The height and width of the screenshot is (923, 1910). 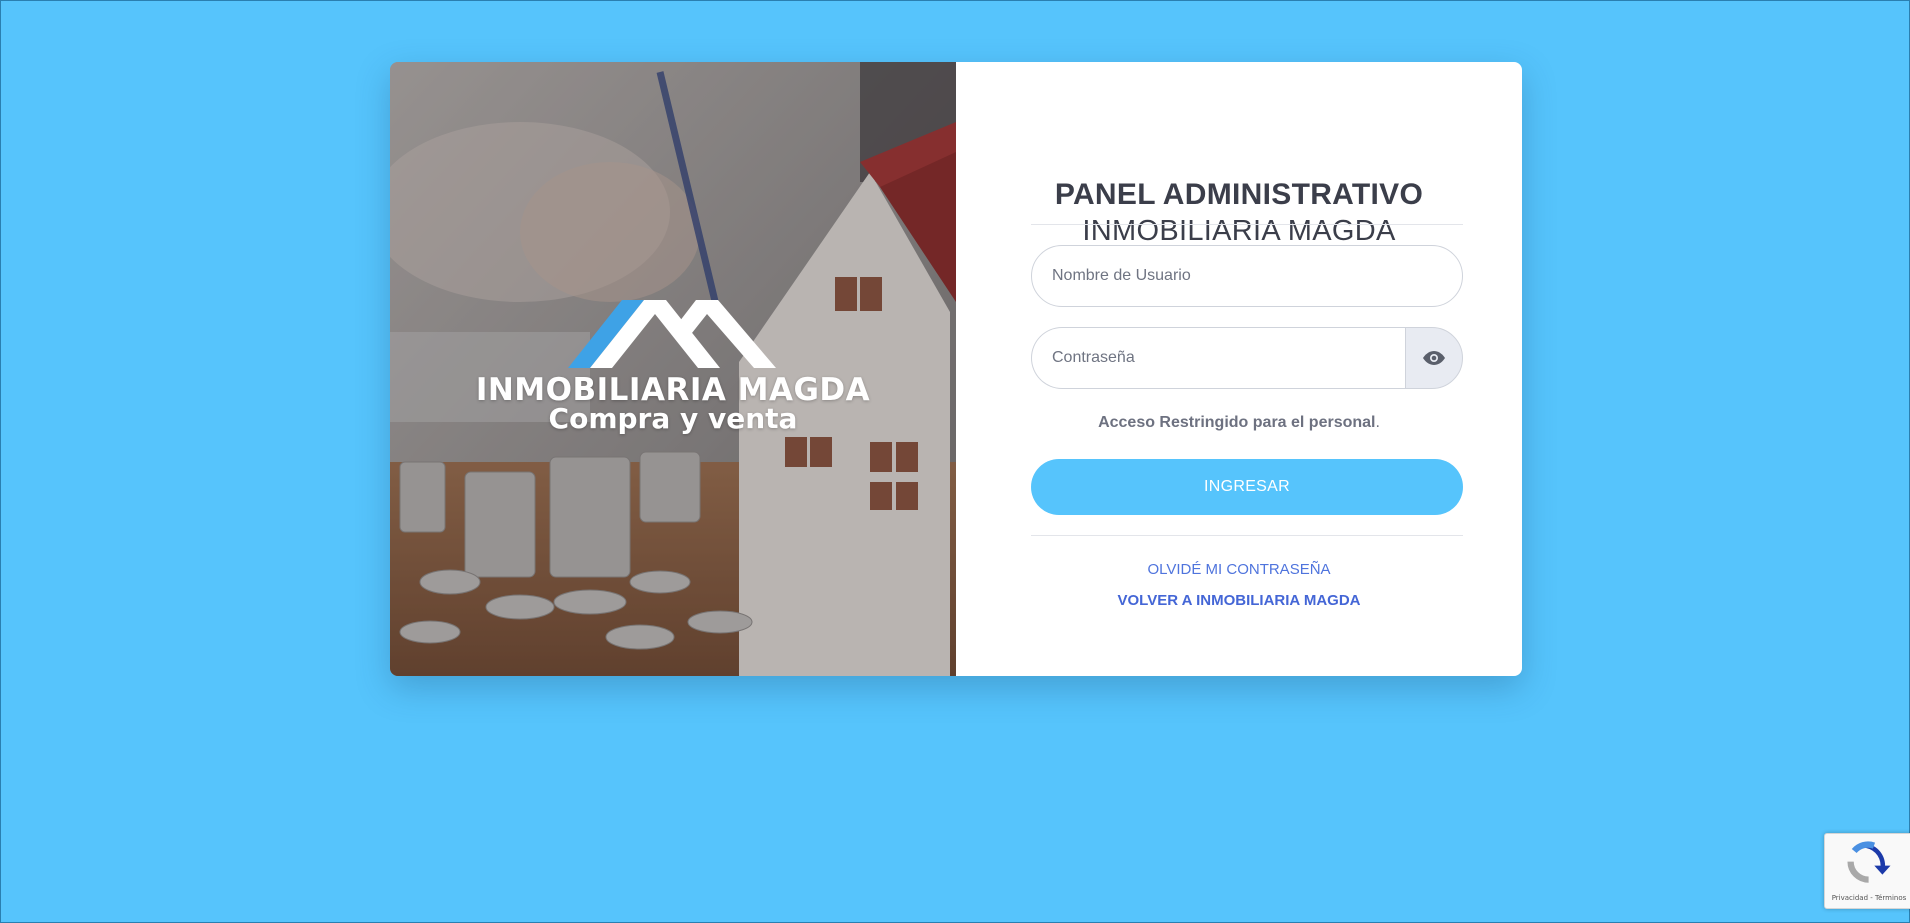 What do you see at coordinates (1239, 231) in the screenshot?
I see `page-subtitle: INMOBILIARIA MAGDA` at bounding box center [1239, 231].